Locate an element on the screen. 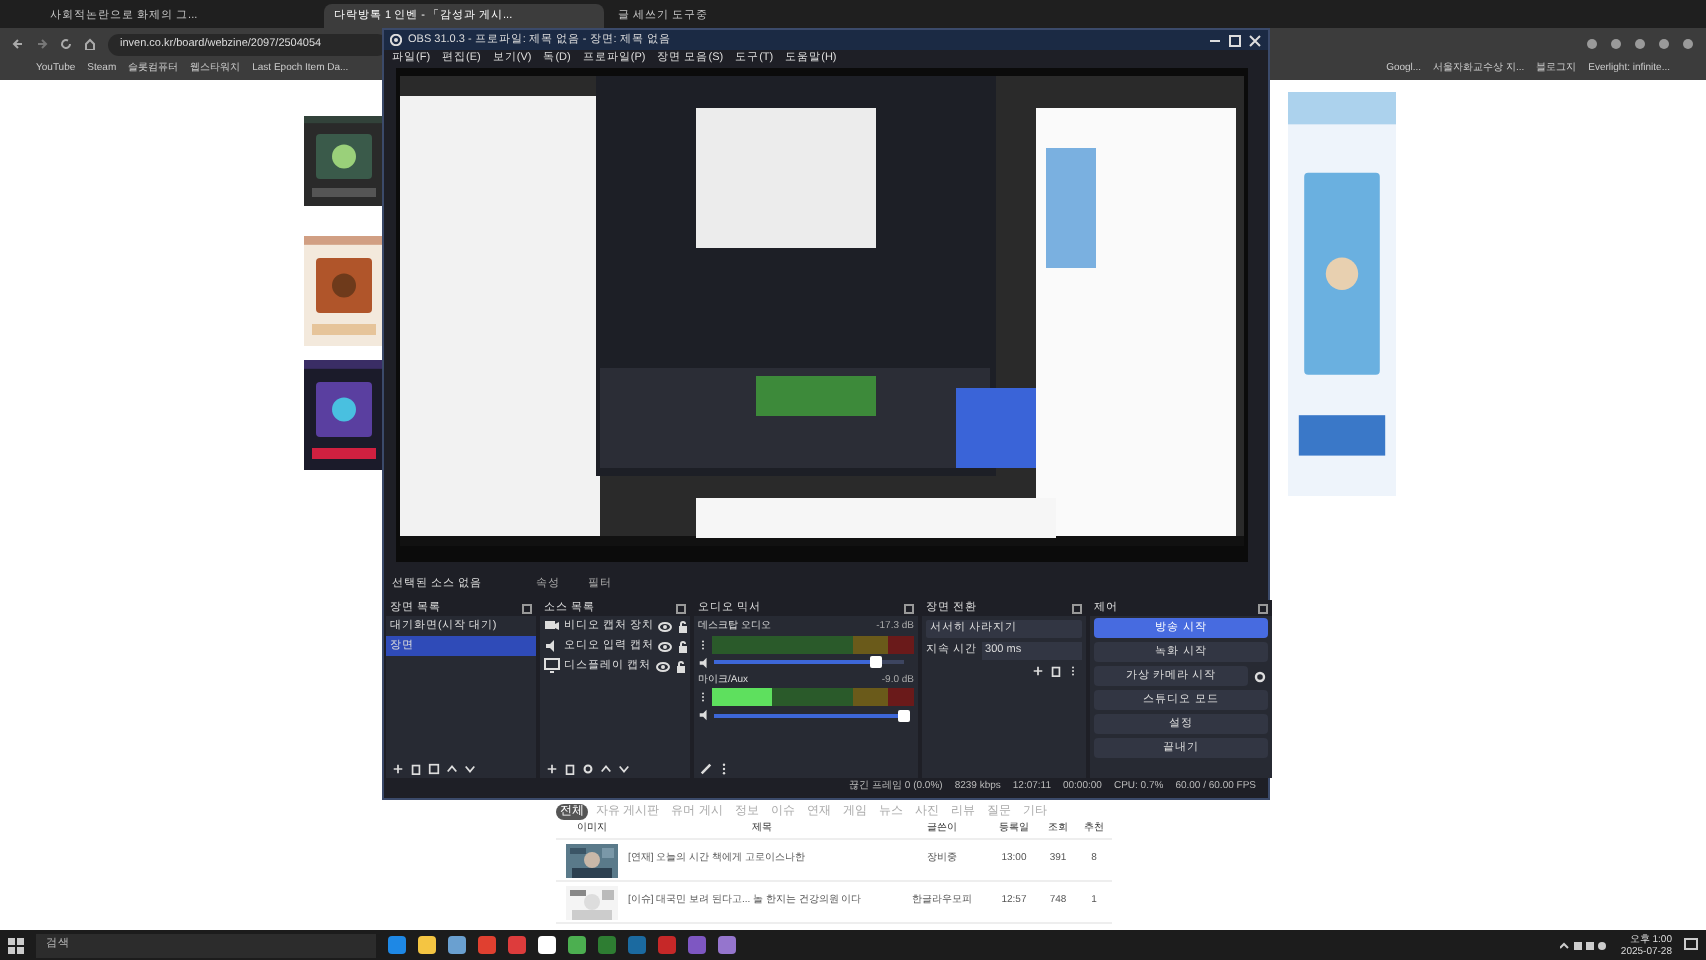 This screenshot has height=960, width=1706. notification-icon is located at coordinates (1691, 945).